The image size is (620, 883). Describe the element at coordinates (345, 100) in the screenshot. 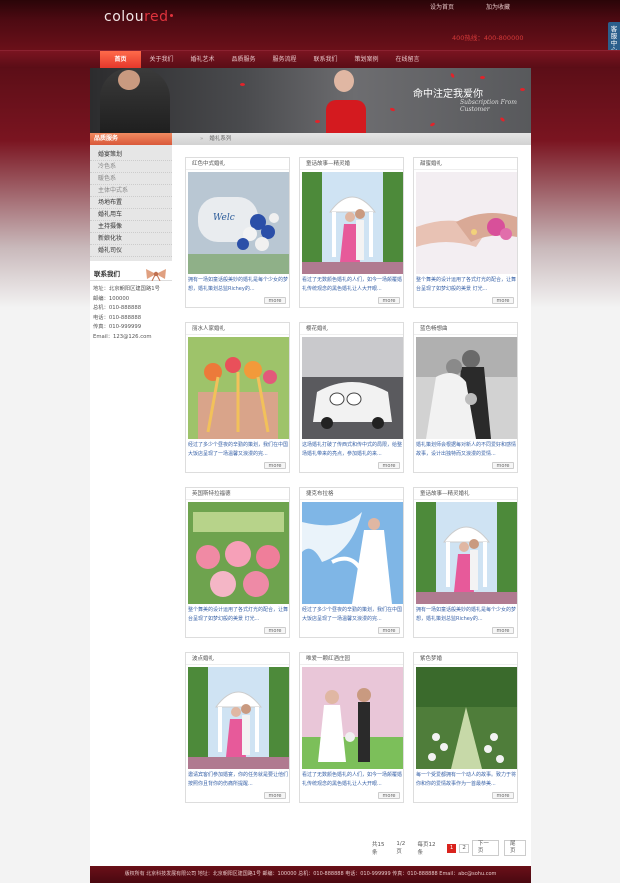

I see `banner-bride-figure` at that location.